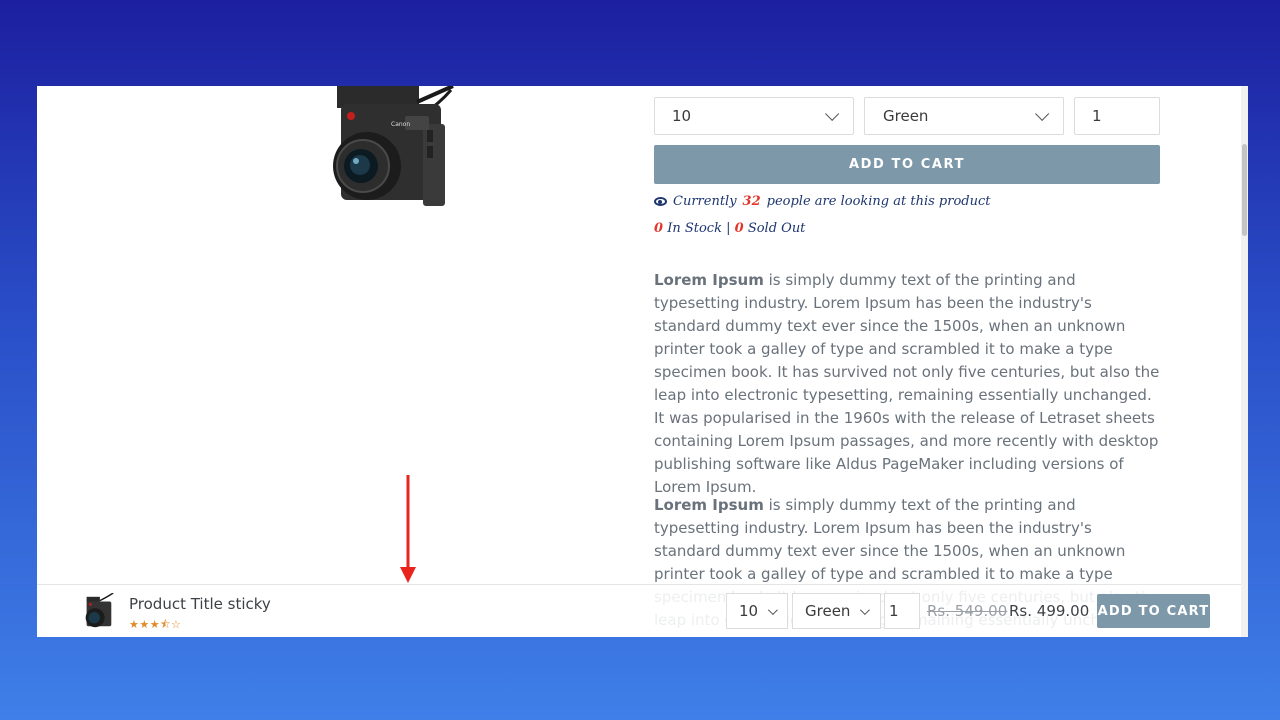  Describe the element at coordinates (902, 611) in the screenshot. I see `sticky-quantity-input: 1` at that location.